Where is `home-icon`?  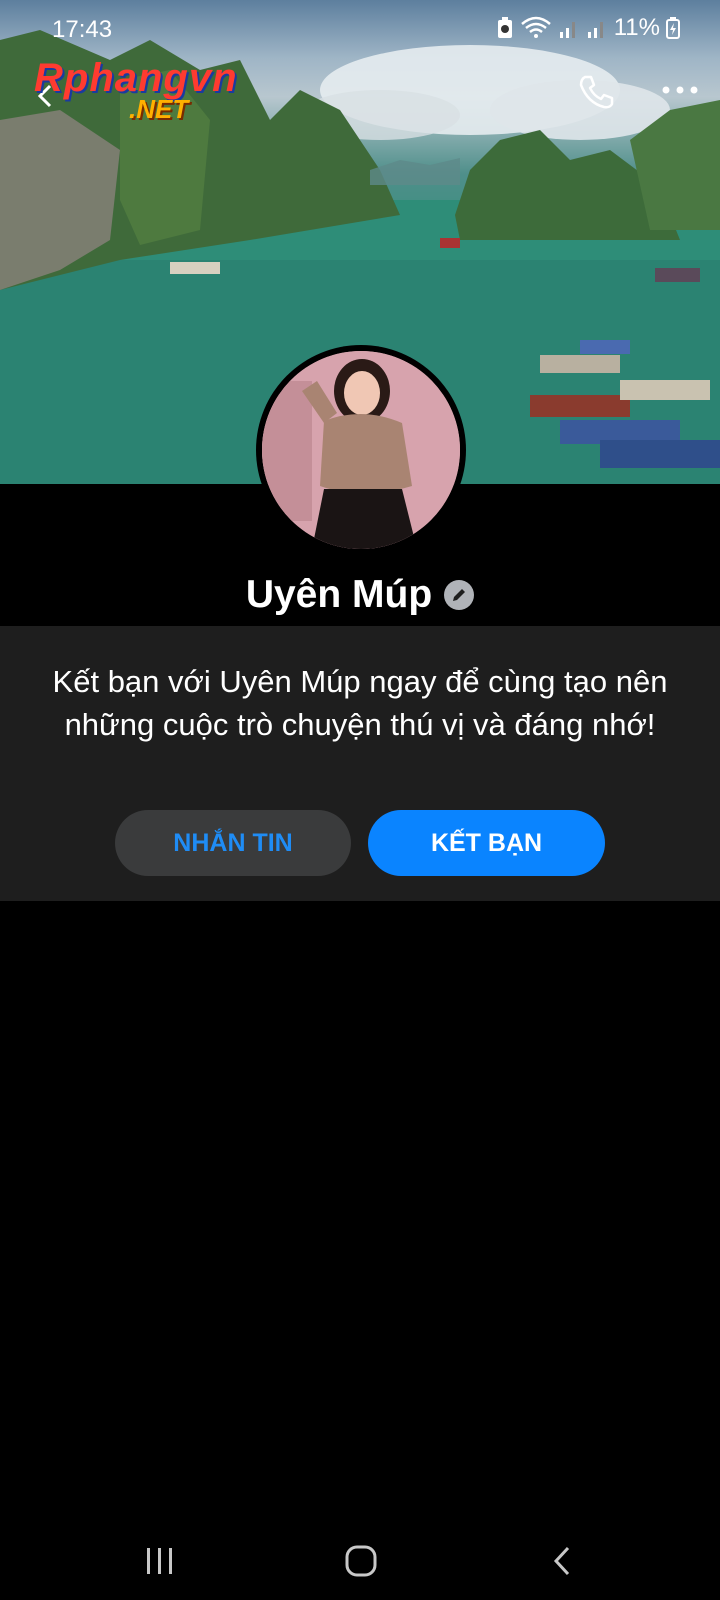 home-icon is located at coordinates (361, 1561).